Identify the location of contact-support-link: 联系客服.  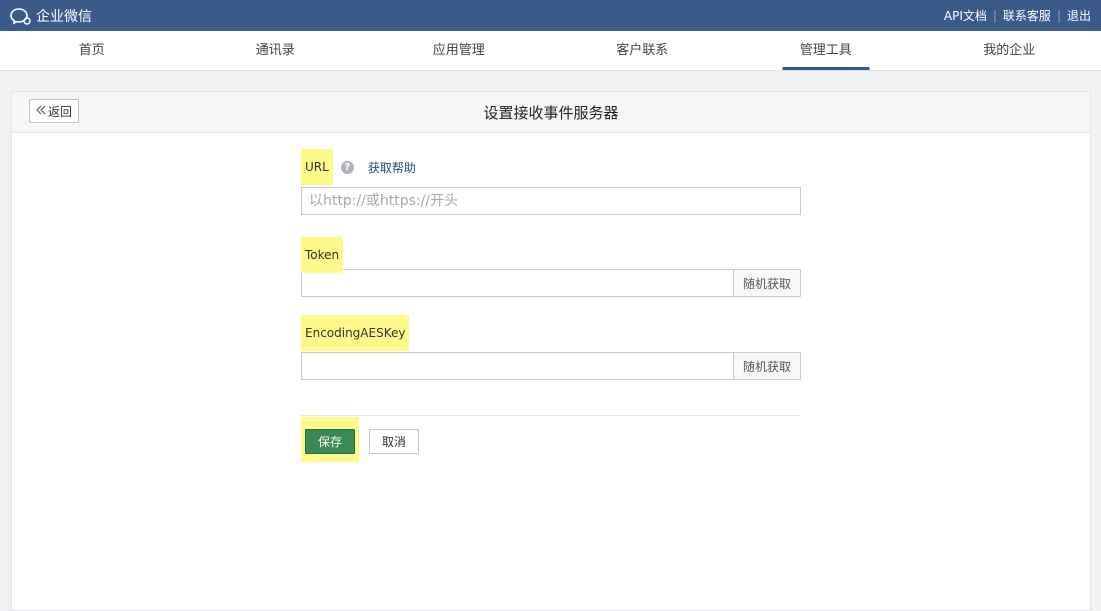
(1027, 15).